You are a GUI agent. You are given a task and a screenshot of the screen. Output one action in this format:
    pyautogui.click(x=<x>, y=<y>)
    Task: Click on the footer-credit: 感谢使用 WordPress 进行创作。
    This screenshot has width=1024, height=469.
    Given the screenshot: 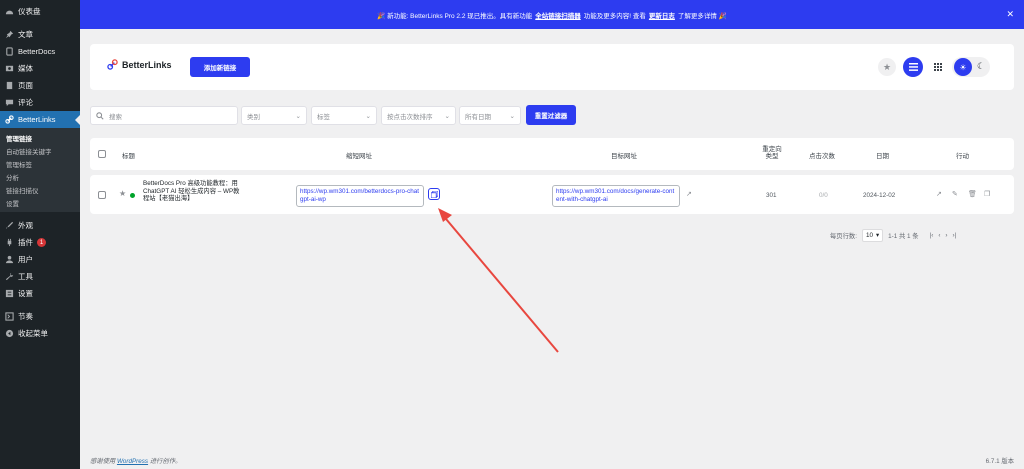 What is the action you would take?
    pyautogui.click(x=136, y=461)
    